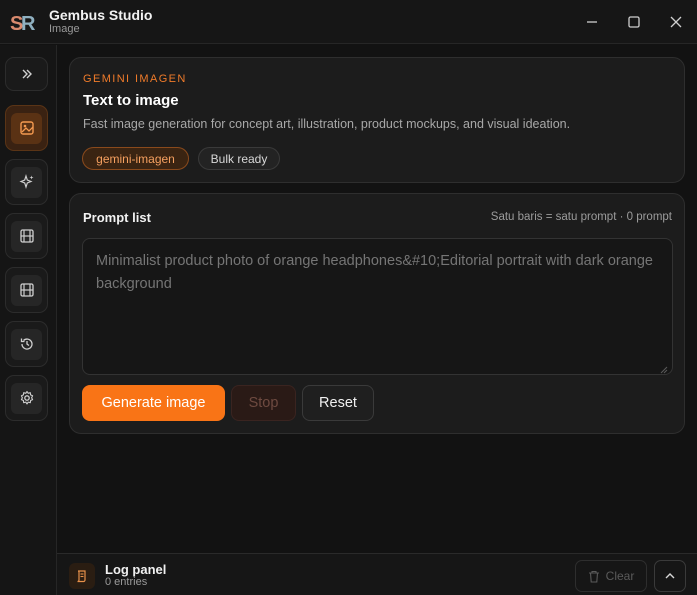 This screenshot has height=595, width=697. I want to click on close-icon, so click(676, 22).